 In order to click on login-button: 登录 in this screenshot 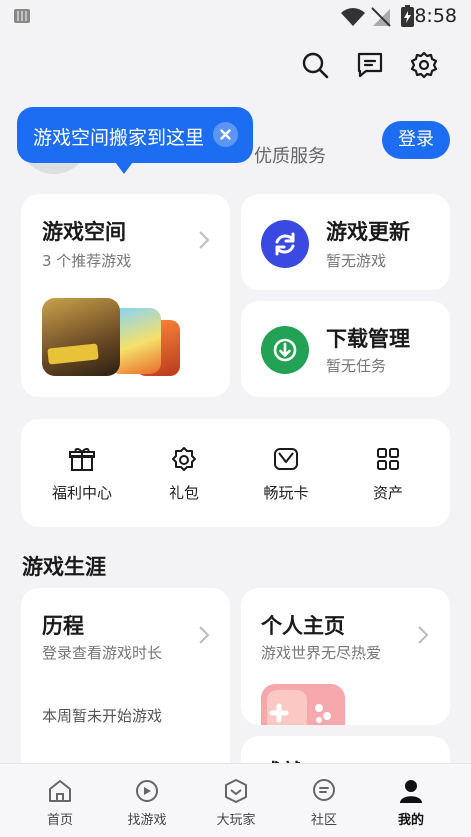, I will do `click(416, 140)`.